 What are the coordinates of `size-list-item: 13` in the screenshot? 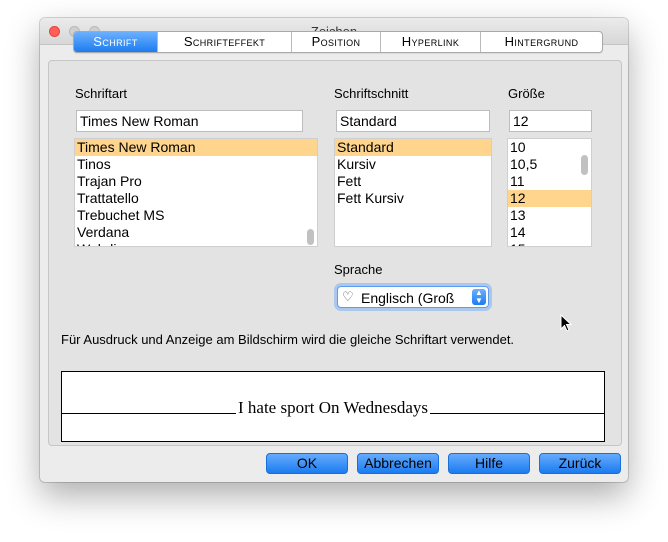 It's located at (549, 215).